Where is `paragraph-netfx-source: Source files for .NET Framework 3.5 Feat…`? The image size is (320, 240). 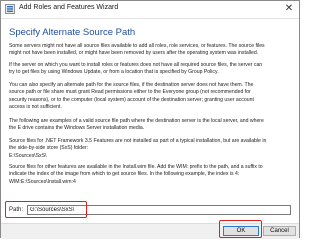
paragraph-netfx-source: Source files for .NET Framework 3.5 Feat… is located at coordinates (138, 148).